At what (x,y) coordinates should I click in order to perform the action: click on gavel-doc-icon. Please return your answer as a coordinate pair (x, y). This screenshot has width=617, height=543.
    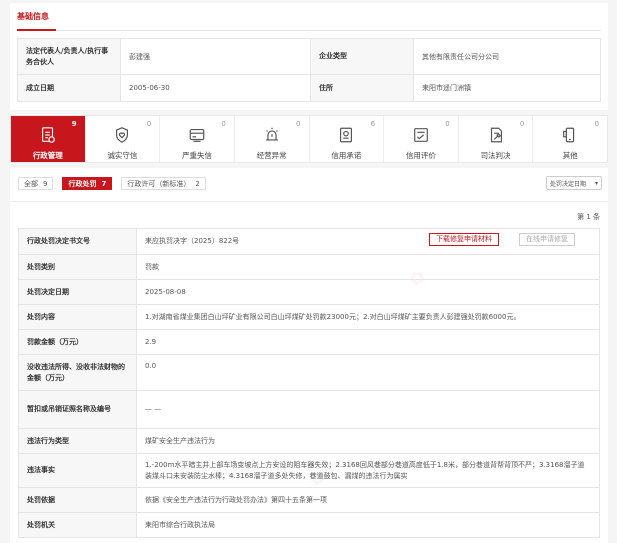
    Looking at the image, I should click on (496, 135).